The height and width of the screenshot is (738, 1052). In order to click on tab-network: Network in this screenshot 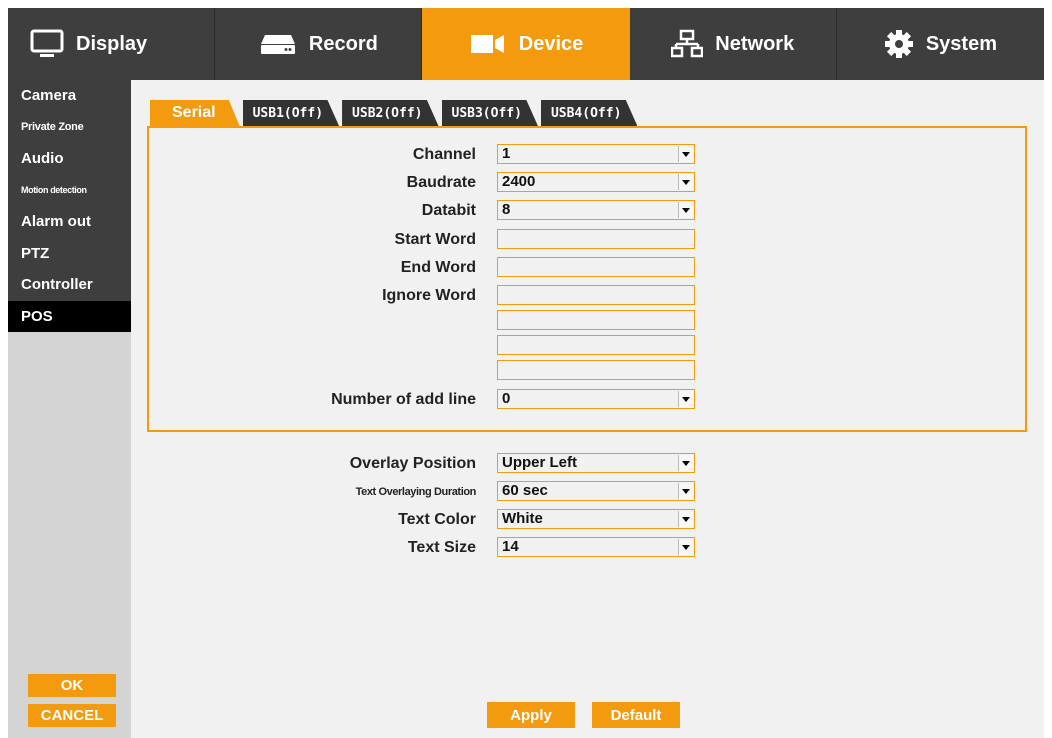, I will do `click(733, 44)`.